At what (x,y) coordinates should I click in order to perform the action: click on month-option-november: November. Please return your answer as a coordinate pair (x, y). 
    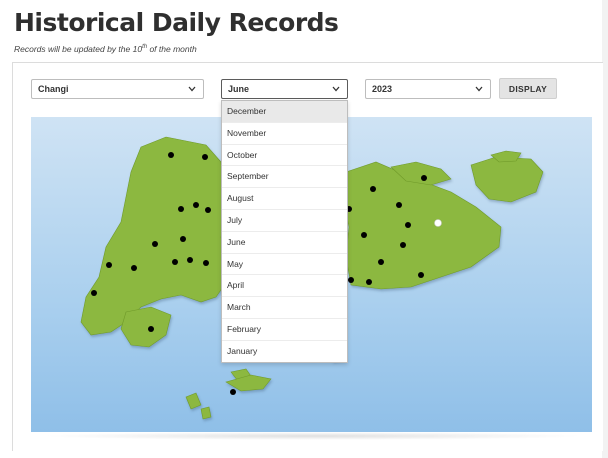
    Looking at the image, I should click on (284, 134).